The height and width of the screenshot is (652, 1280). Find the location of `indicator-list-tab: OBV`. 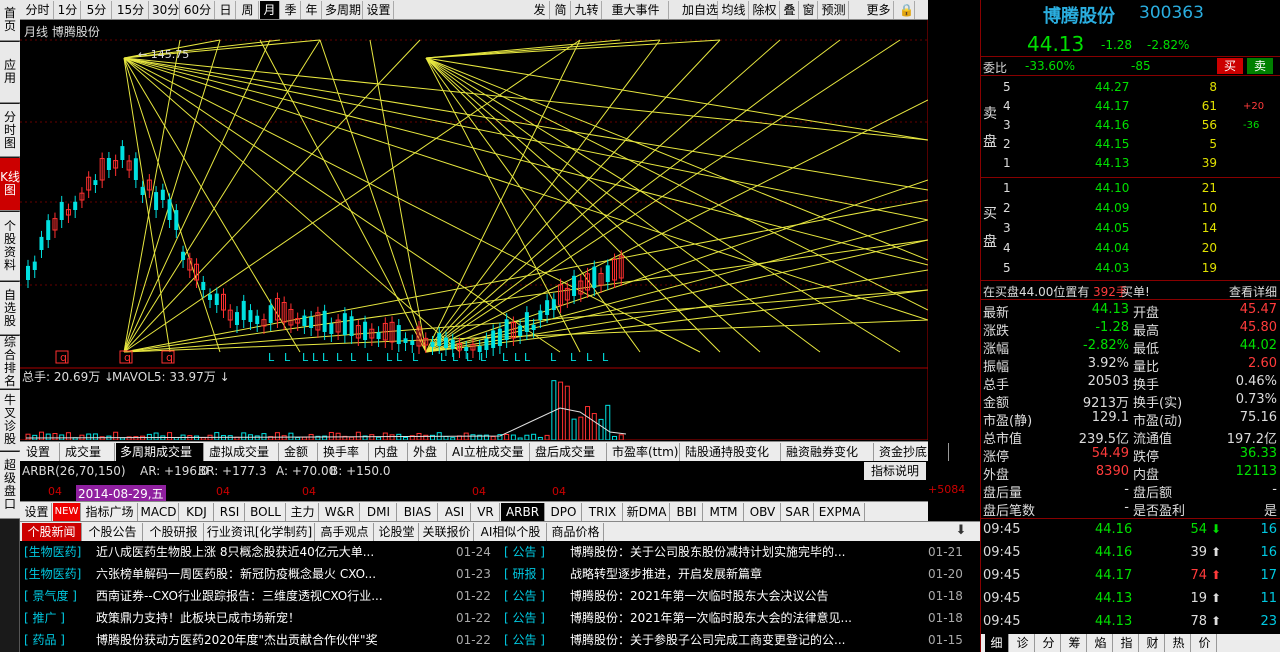

indicator-list-tab: OBV is located at coordinates (763, 512).